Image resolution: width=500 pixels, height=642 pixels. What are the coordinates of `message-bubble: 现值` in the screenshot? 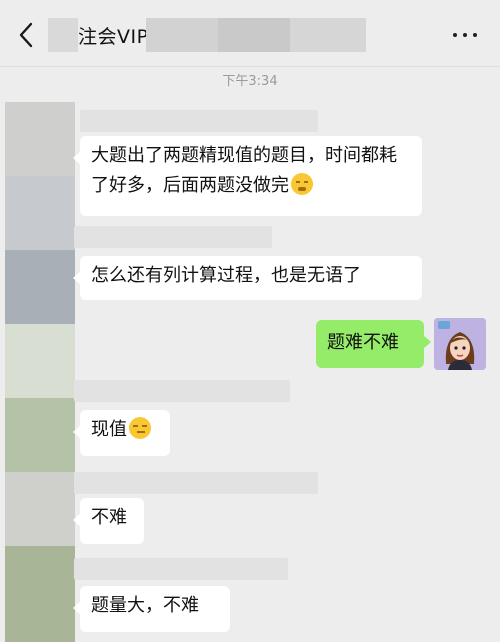 It's located at (121, 433).